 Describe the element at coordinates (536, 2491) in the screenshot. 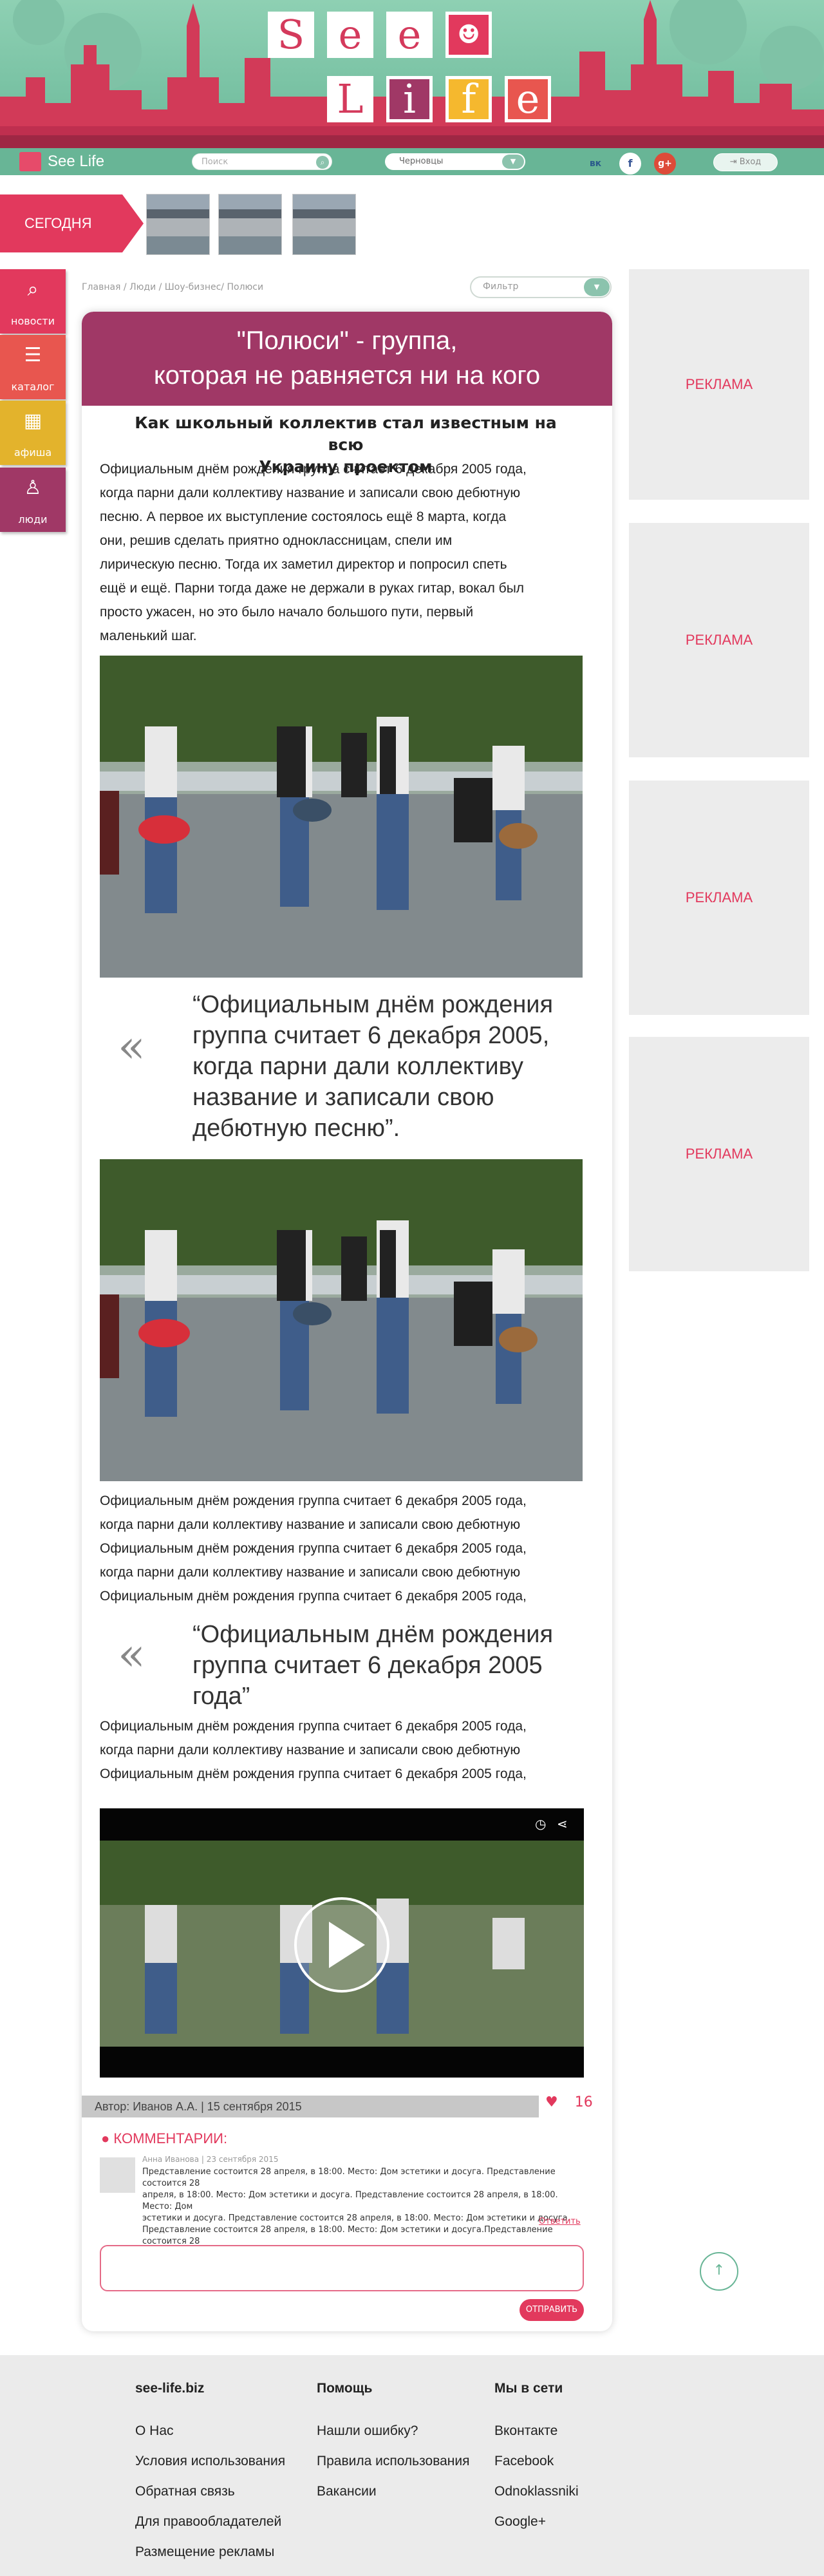

I see `footer-link: Odnoklassniki` at that location.